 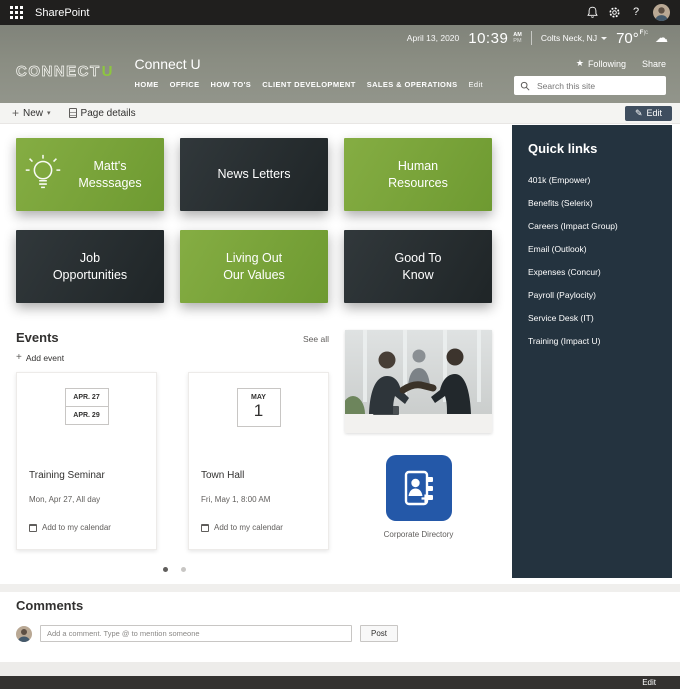 I want to click on comment-composer: Post, so click(x=207, y=633).